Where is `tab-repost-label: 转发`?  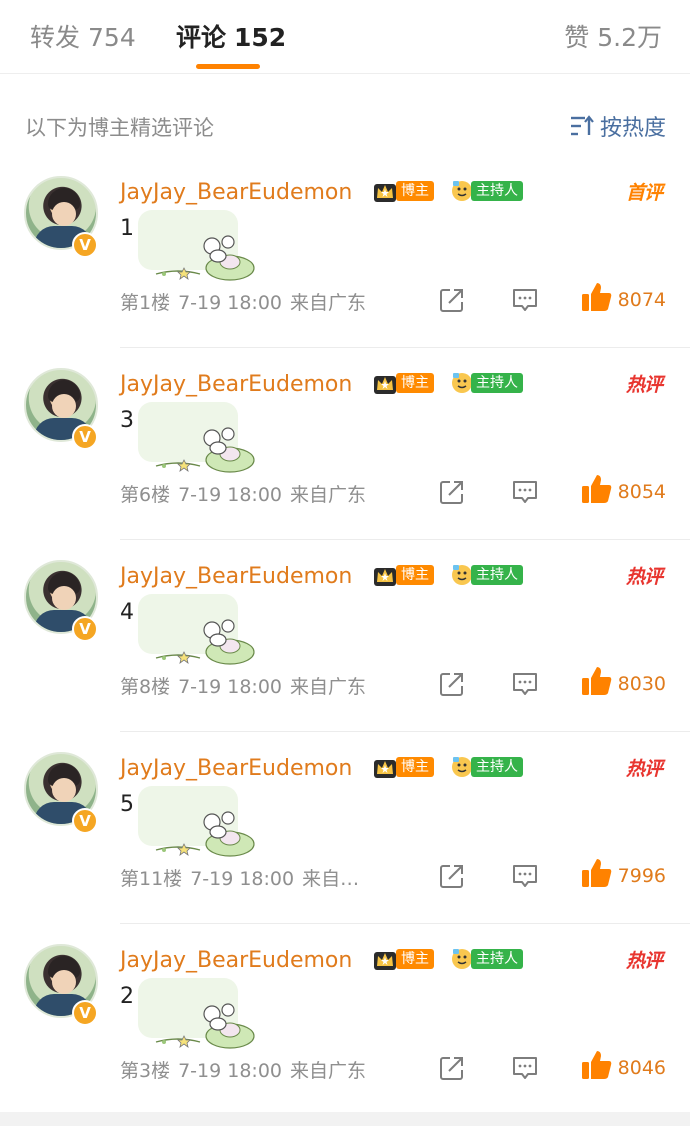 tab-repost-label: 转发 is located at coordinates (55, 37).